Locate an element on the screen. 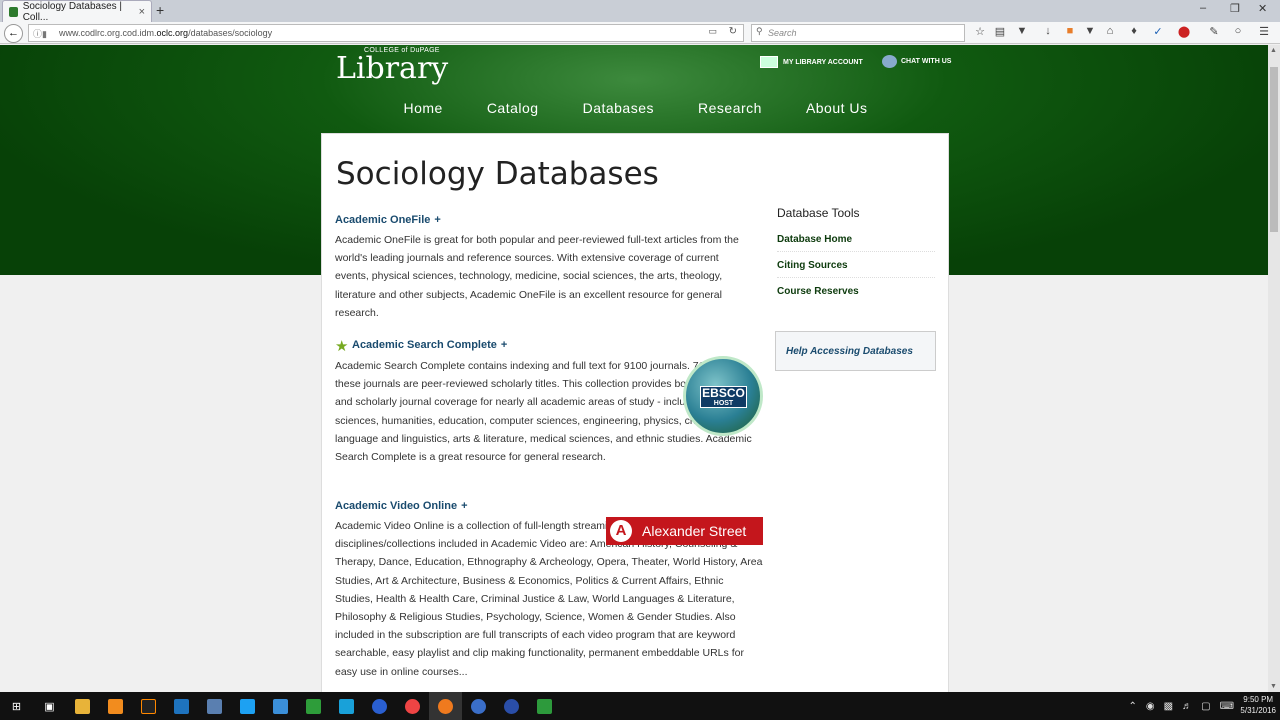 The height and width of the screenshot is (720, 1280). camtasia-icon is located at coordinates (313, 706).